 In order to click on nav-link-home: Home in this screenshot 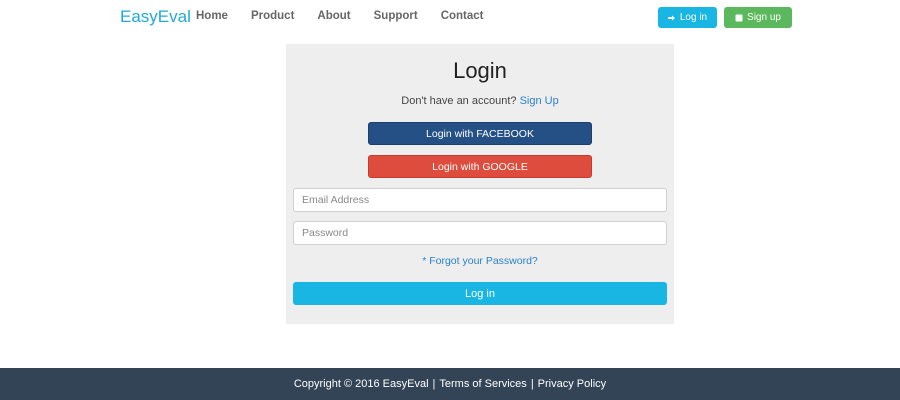, I will do `click(212, 16)`.